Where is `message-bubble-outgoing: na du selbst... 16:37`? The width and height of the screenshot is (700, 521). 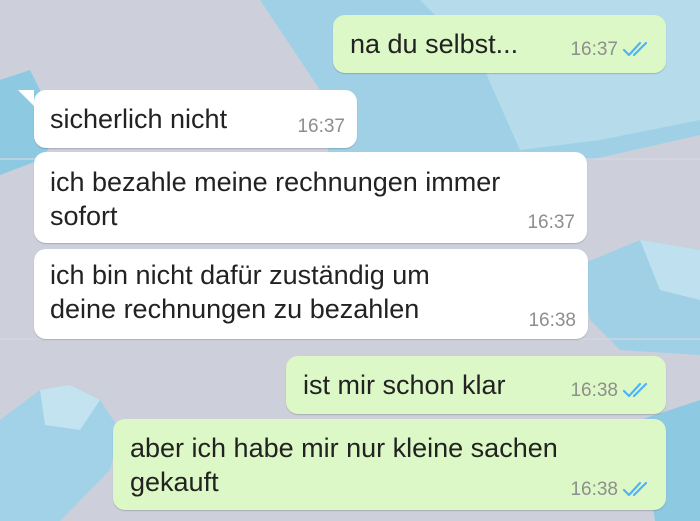
message-bubble-outgoing: na du selbst... 16:37 is located at coordinates (499, 44).